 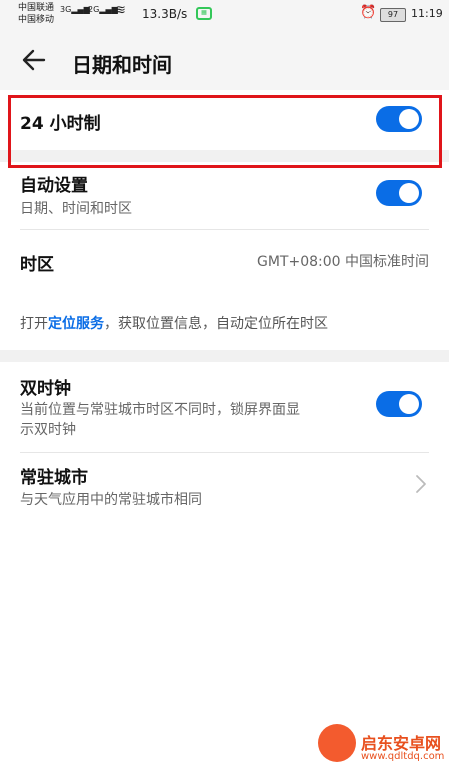 What do you see at coordinates (76, 209) in the screenshot?
I see `row-auto-set-desc: 日期、时间和时区` at bounding box center [76, 209].